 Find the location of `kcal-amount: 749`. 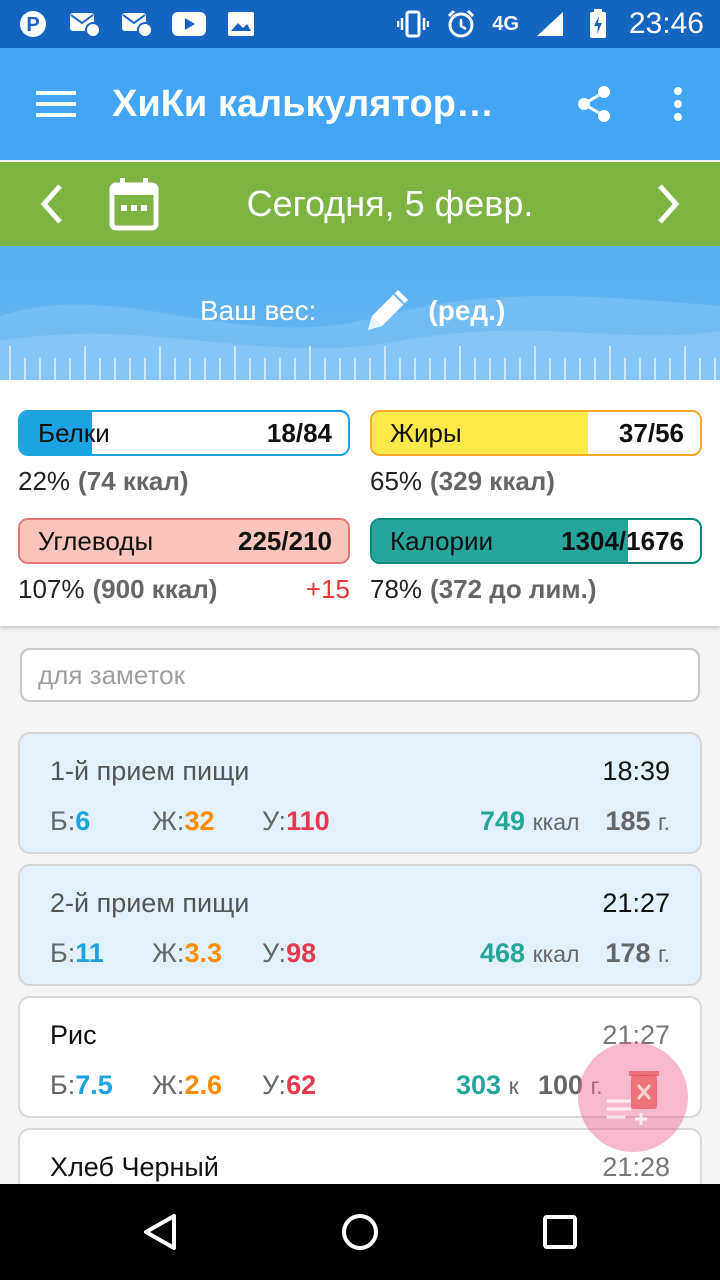

kcal-amount: 749 is located at coordinates (503, 821).